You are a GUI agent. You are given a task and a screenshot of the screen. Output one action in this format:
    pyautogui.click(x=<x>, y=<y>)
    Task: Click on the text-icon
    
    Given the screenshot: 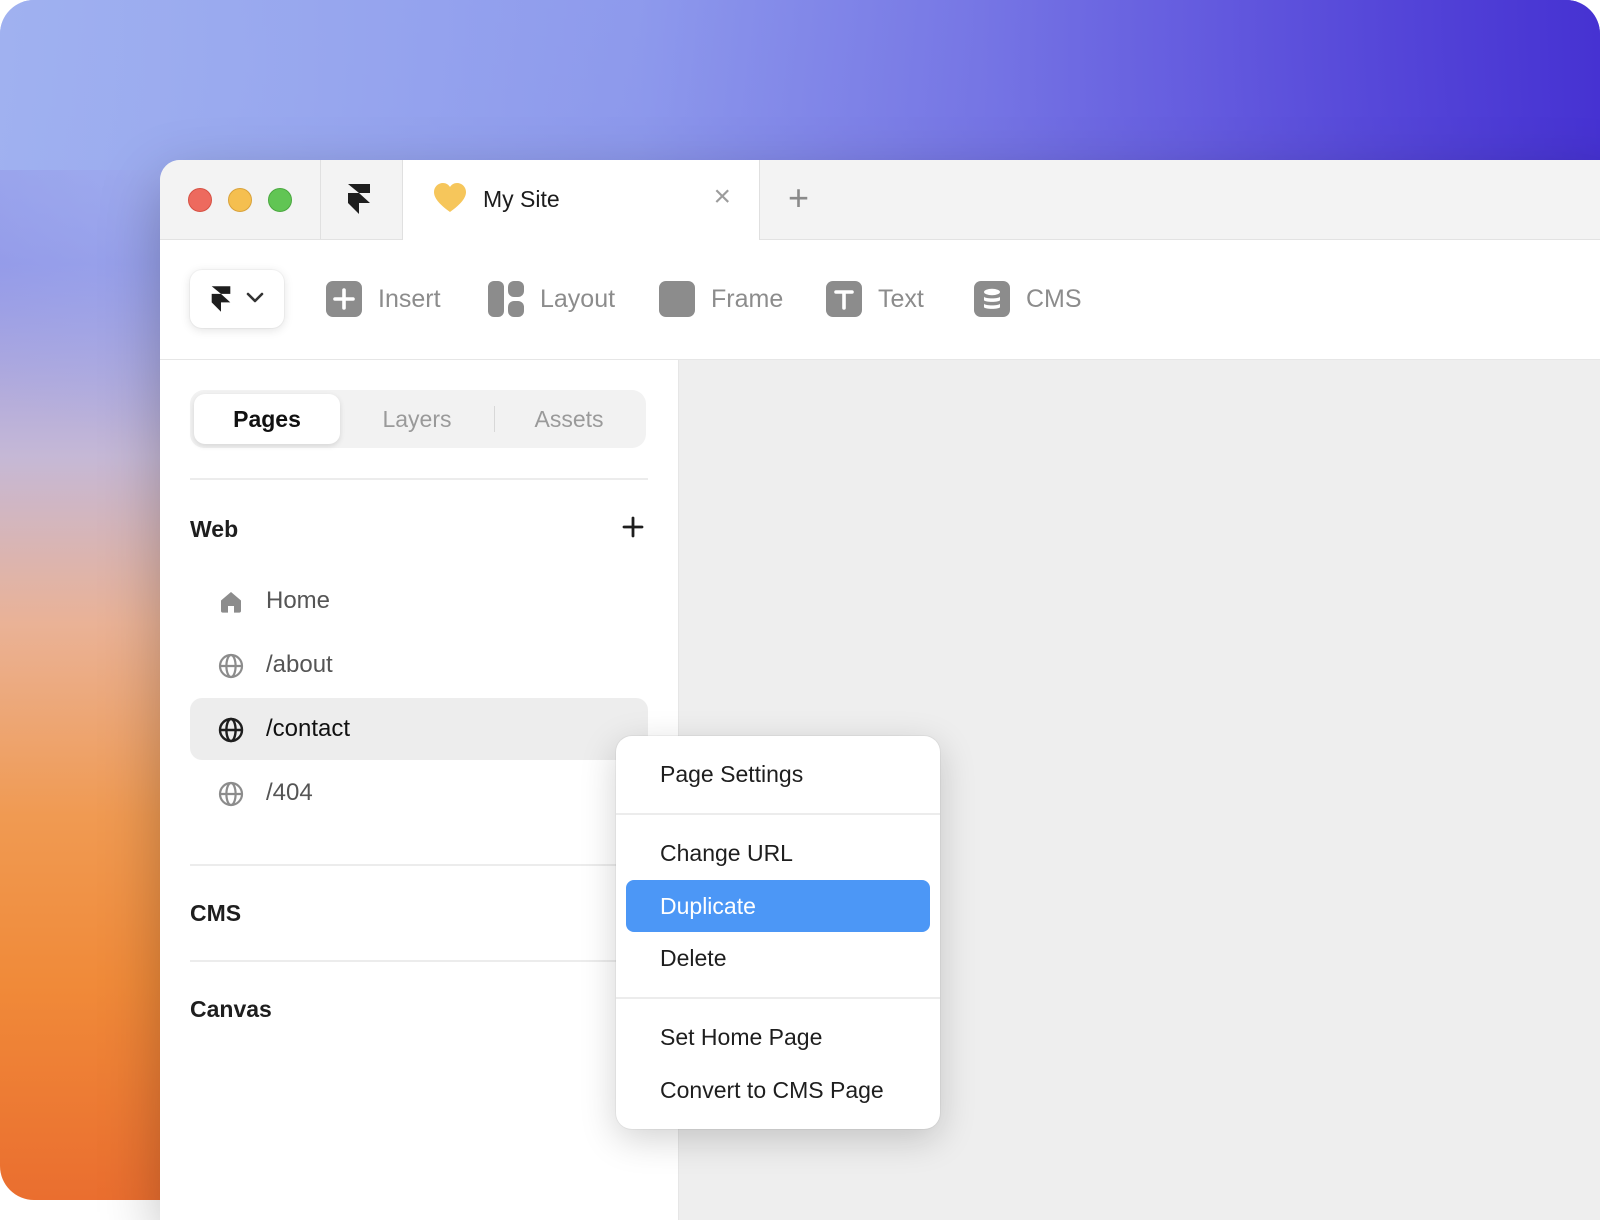 What is the action you would take?
    pyautogui.click(x=844, y=299)
    